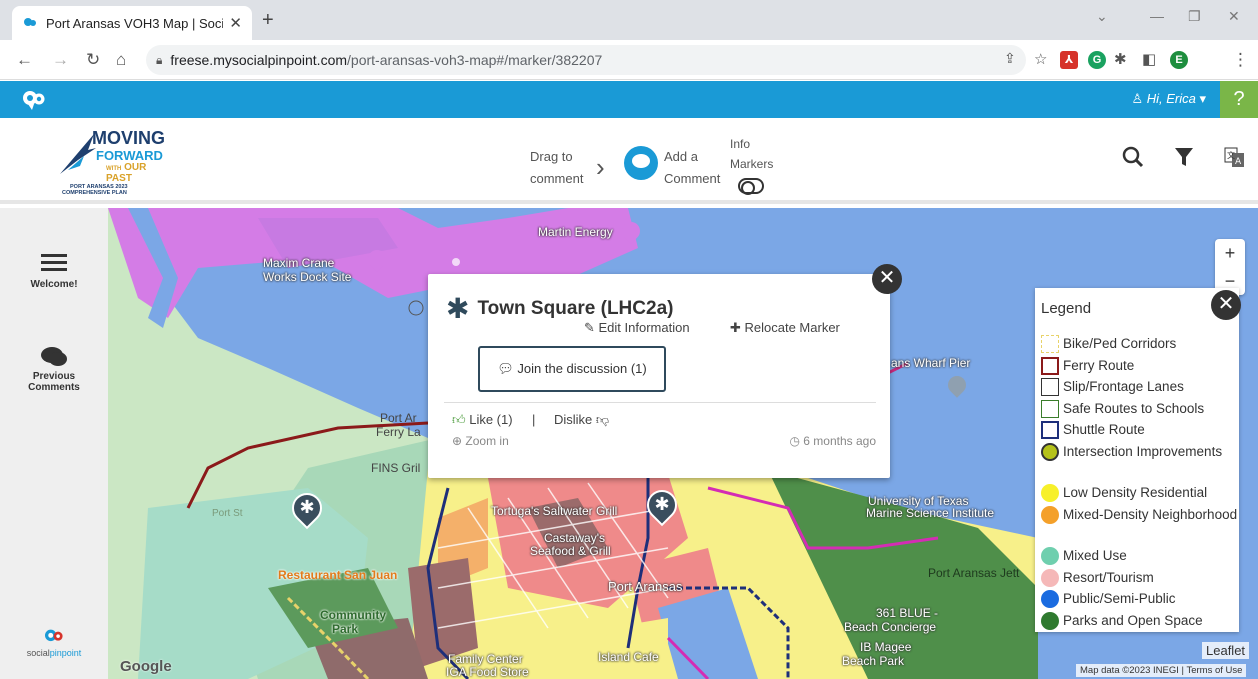 The image size is (1258, 679). I want to click on welcome-nav-item: Welcome!, so click(54, 270).